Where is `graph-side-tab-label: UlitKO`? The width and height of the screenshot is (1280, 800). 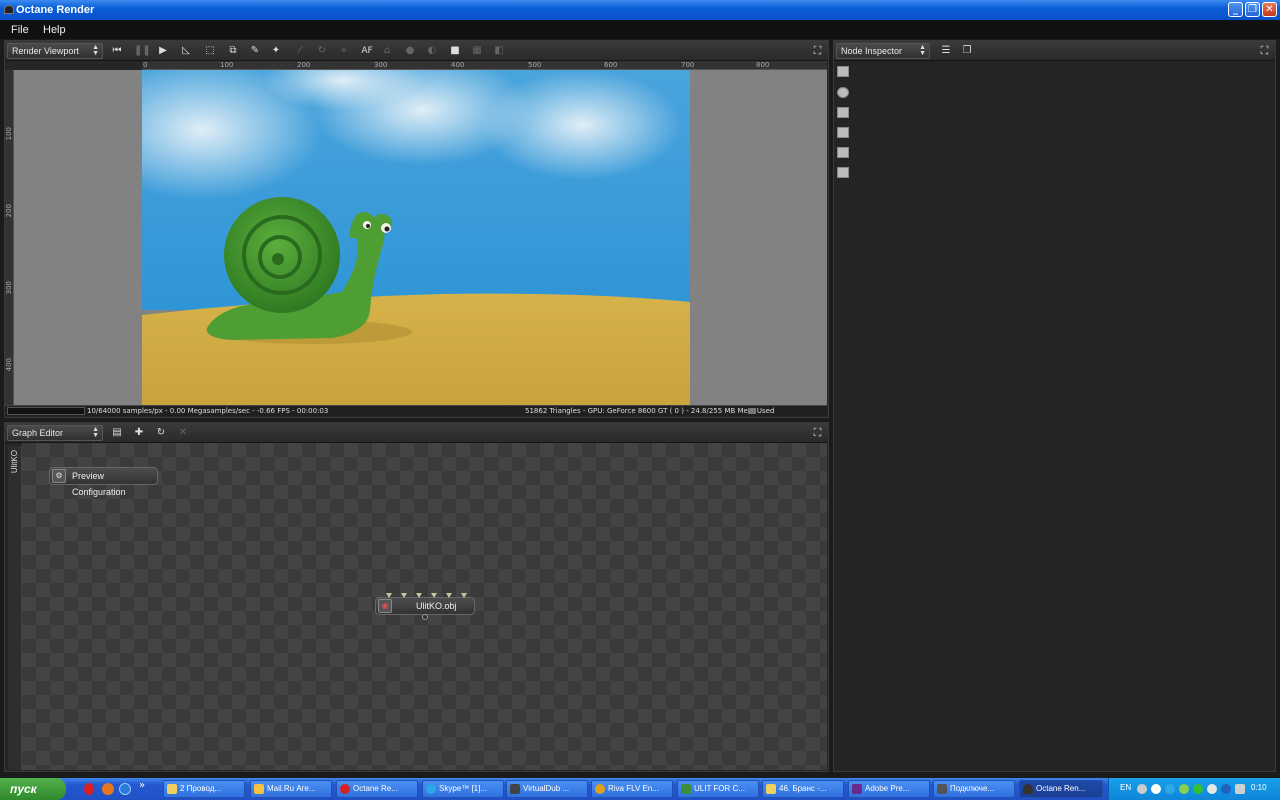 graph-side-tab-label: UlitKO is located at coordinates (14, 462).